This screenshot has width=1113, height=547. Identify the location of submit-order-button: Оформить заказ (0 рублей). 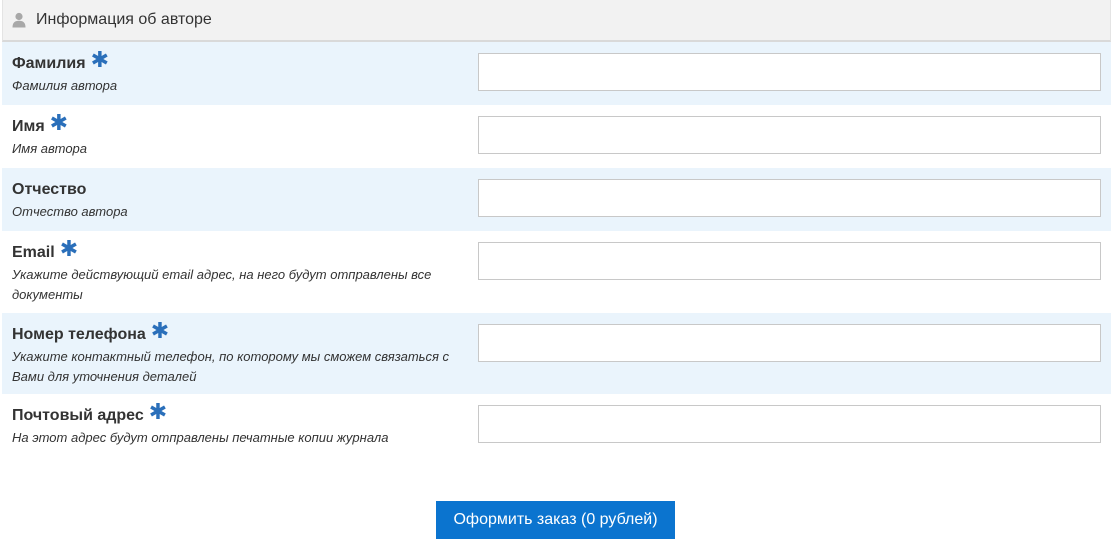
(555, 520).